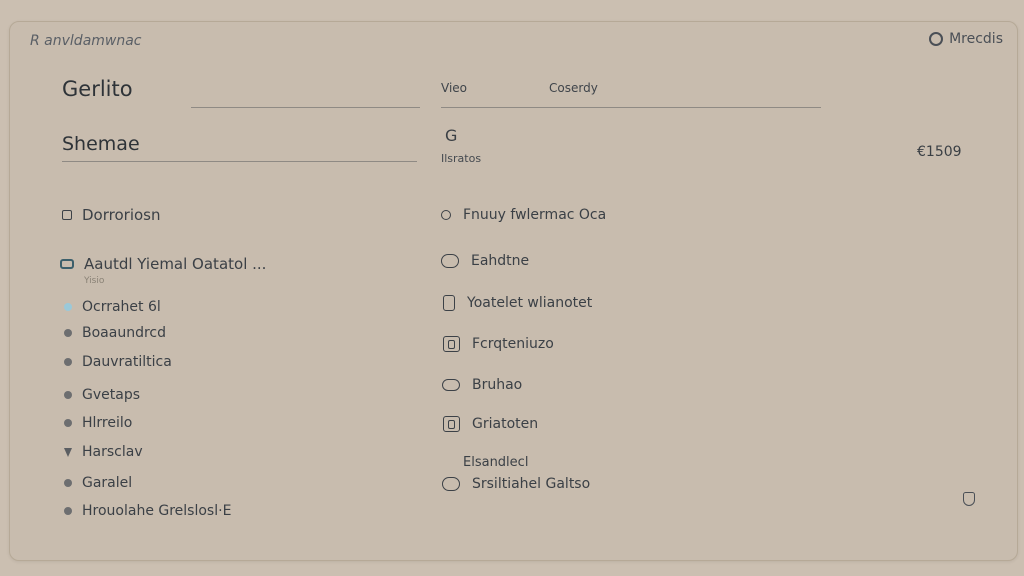 The width and height of the screenshot is (1024, 576). Describe the element at coordinates (121, 307) in the screenshot. I see `list-item-label: Ocrrahet 6l` at that location.